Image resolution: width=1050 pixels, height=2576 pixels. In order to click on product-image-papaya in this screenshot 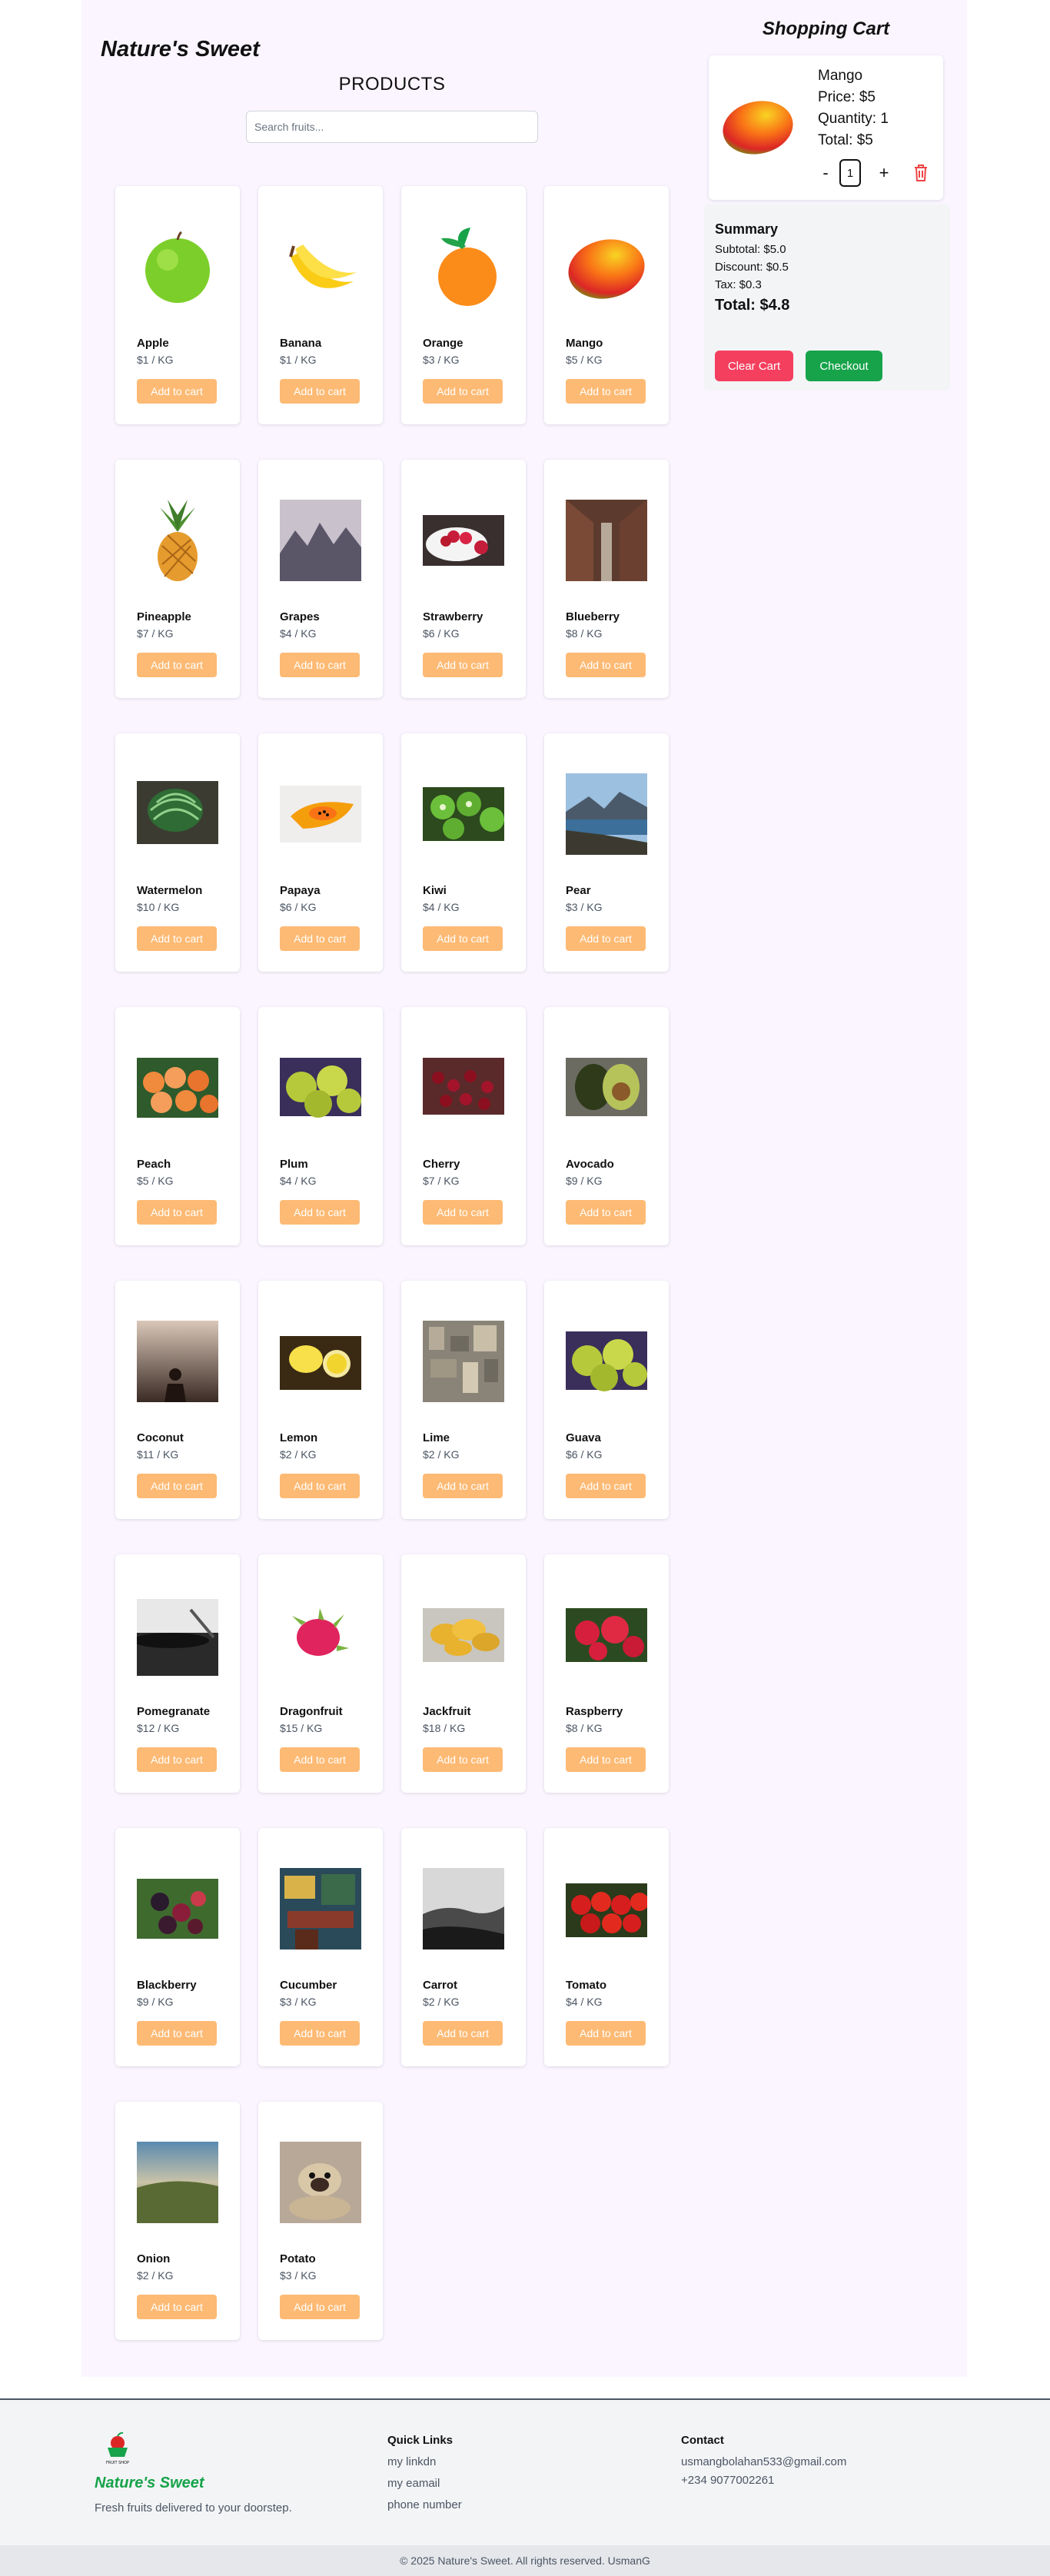, I will do `click(320, 814)`.